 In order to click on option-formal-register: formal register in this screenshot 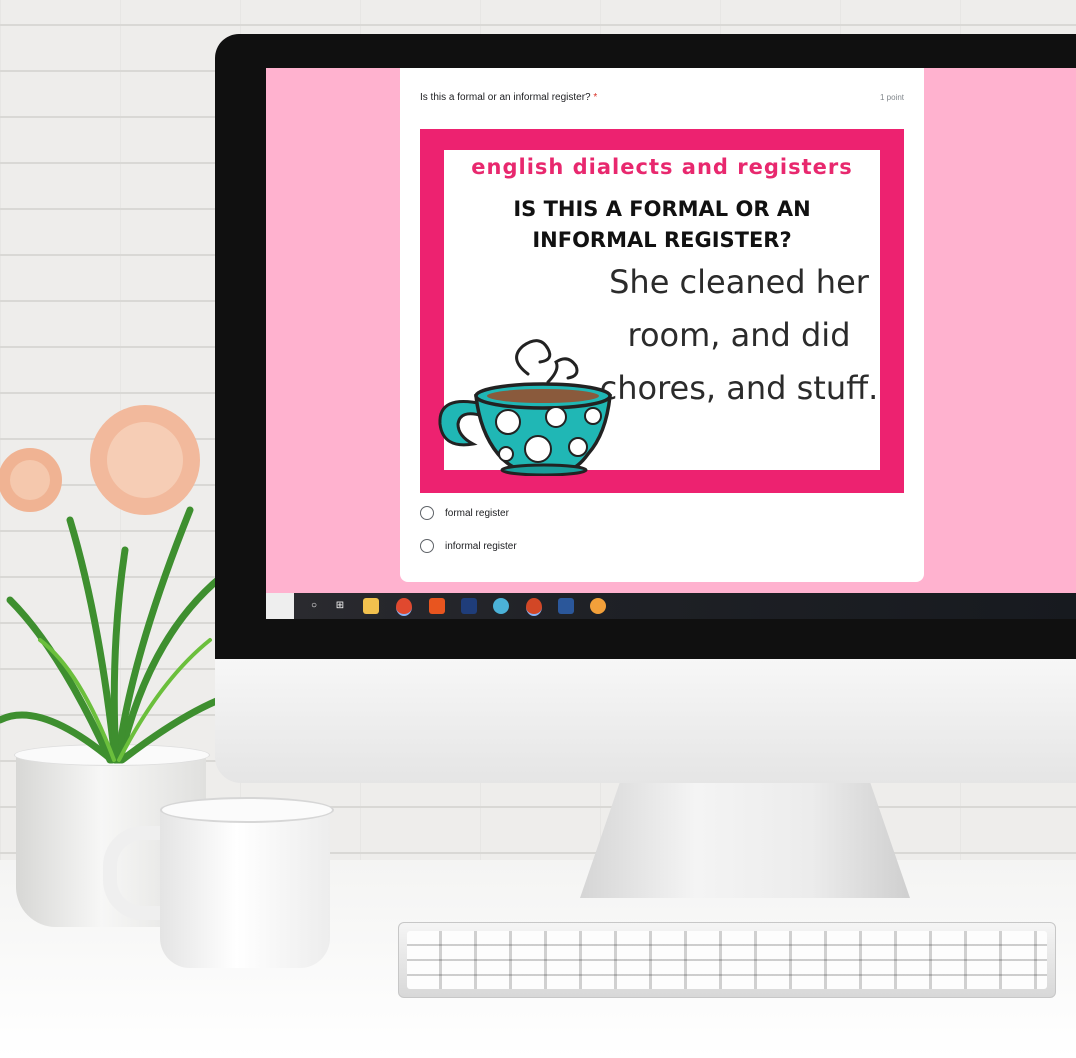, I will do `click(464, 513)`.